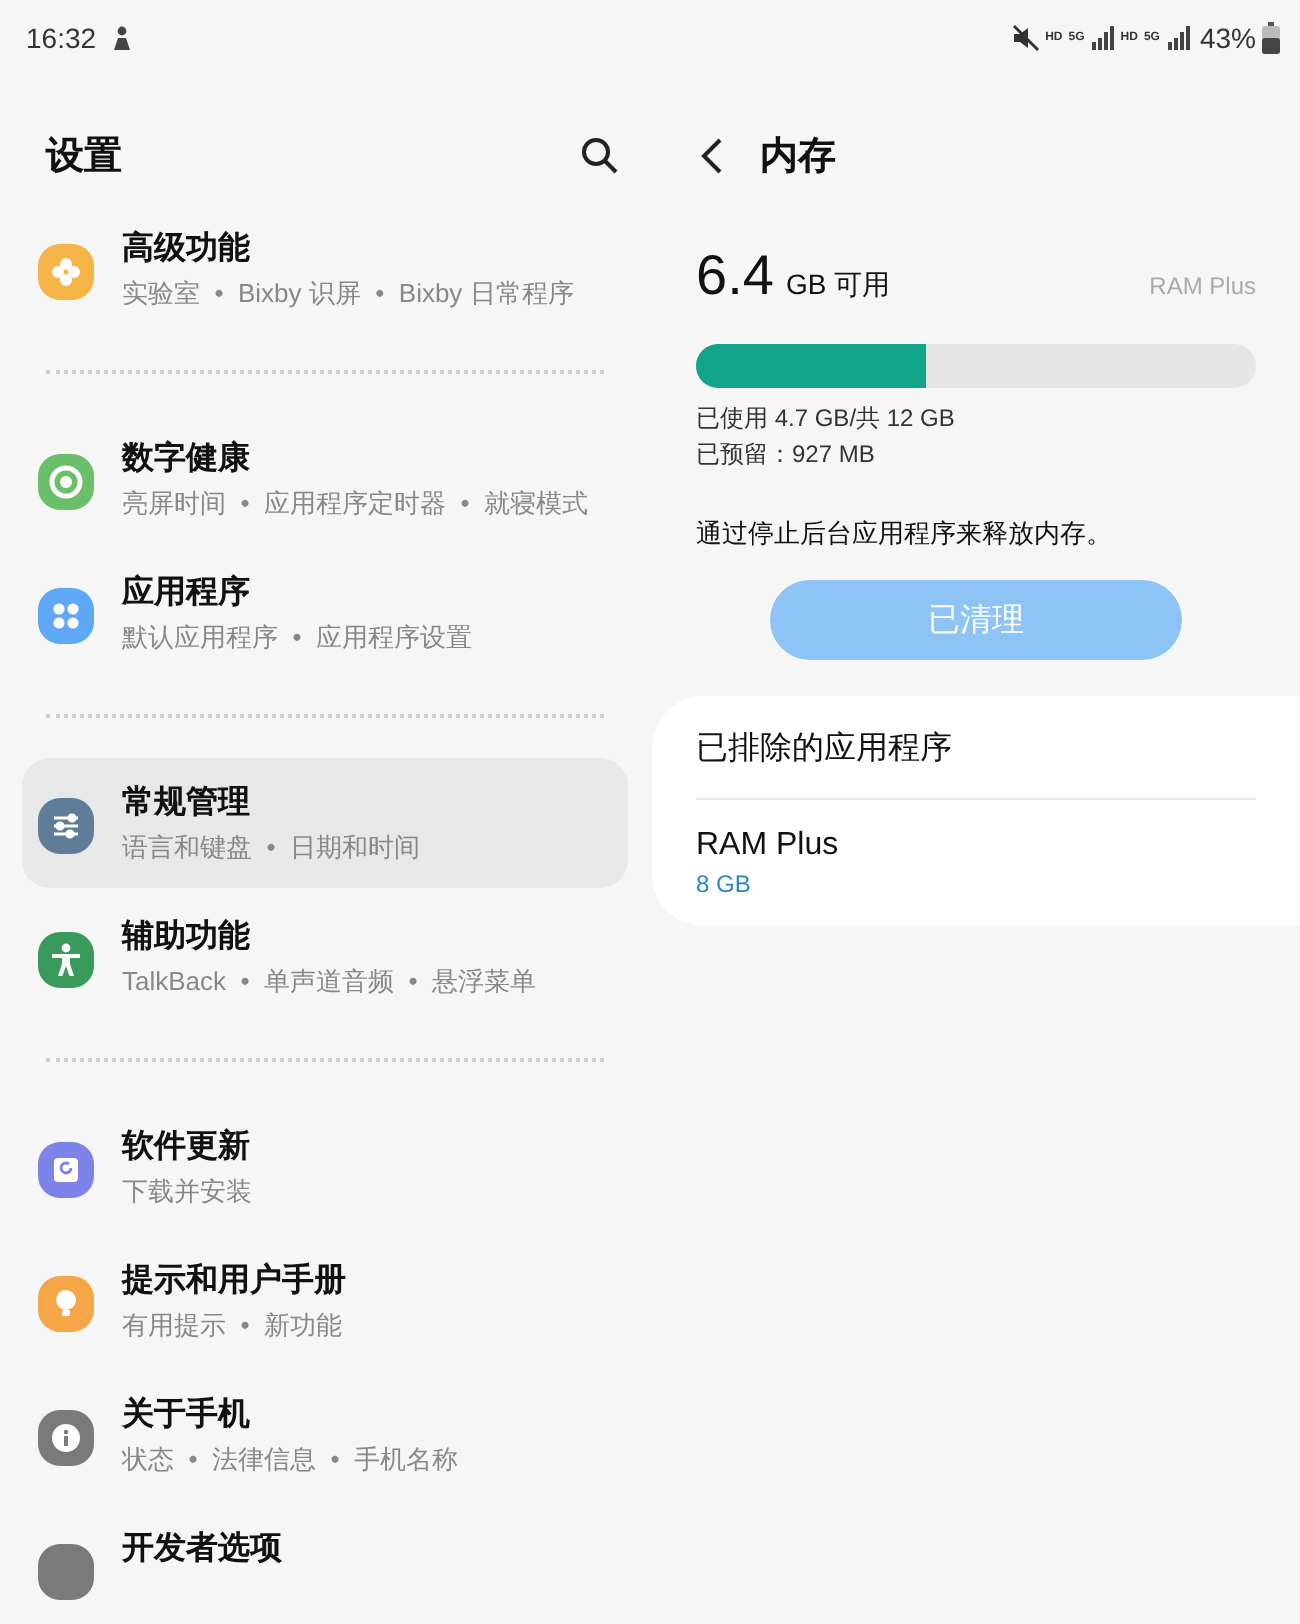  Describe the element at coordinates (297, 637) in the screenshot. I see `item-subtitle: 默认应用程序 • 应用程序设置` at that location.